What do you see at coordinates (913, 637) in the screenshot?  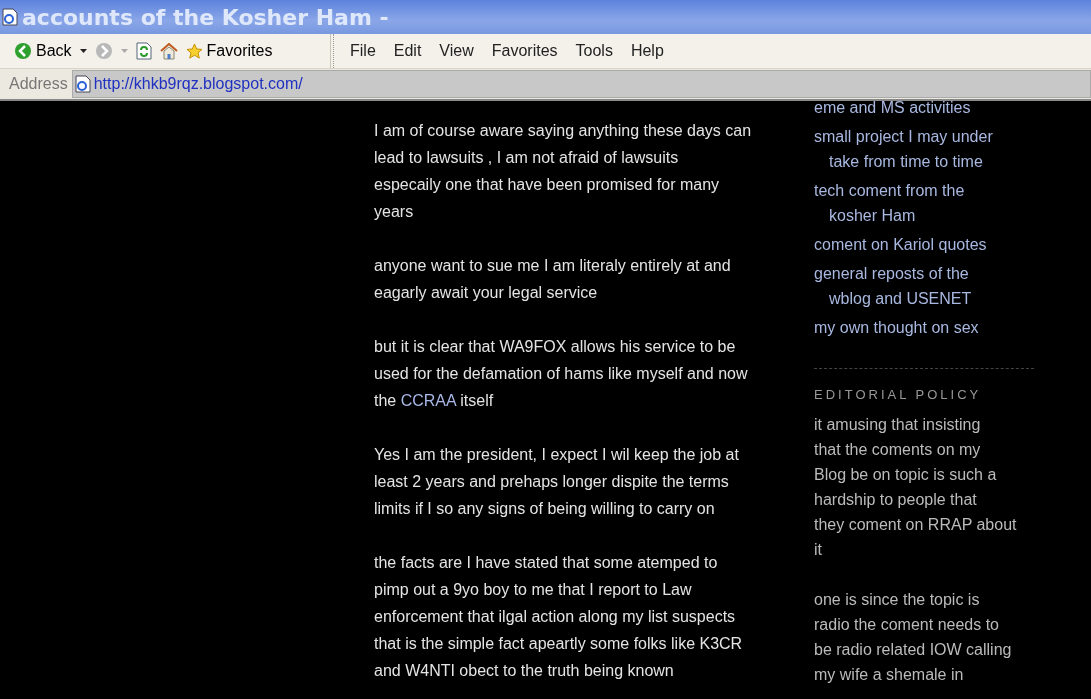 I see `sidebar-paragraph: one is since the topic is radio the coment needs to be radio related IOW calling my wife a shemale in` at bounding box center [913, 637].